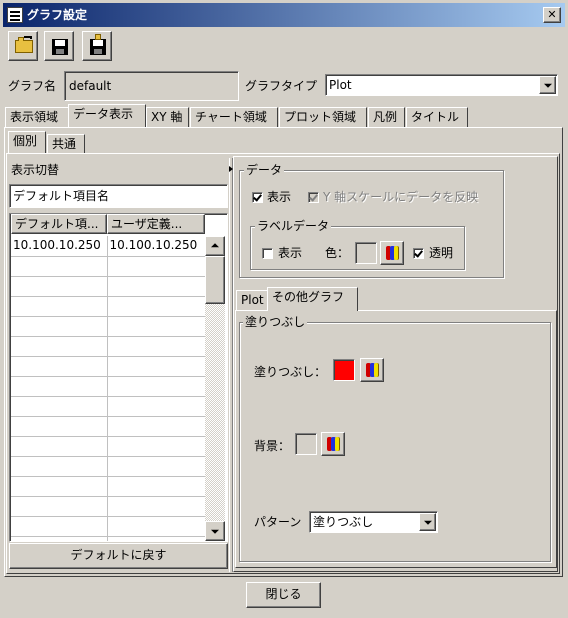  What do you see at coordinates (151, 86) in the screenshot?
I see `graph-name-field: default` at bounding box center [151, 86].